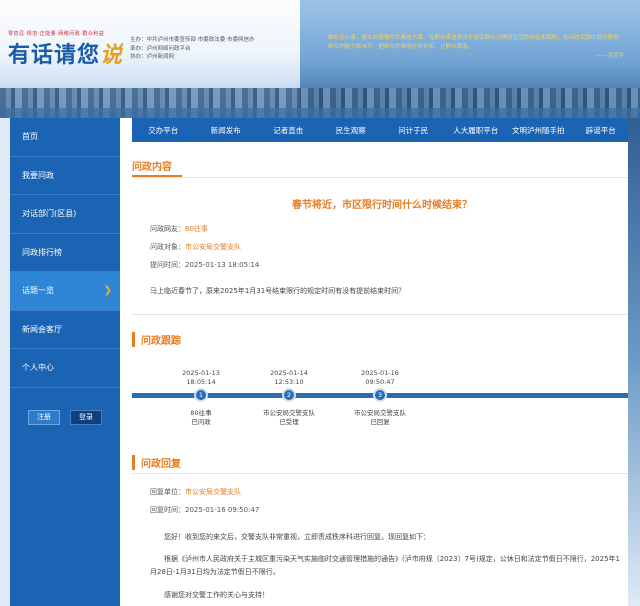 The image size is (640, 606). What do you see at coordinates (44, 417) in the screenshot?
I see `register-button: 注册` at bounding box center [44, 417].